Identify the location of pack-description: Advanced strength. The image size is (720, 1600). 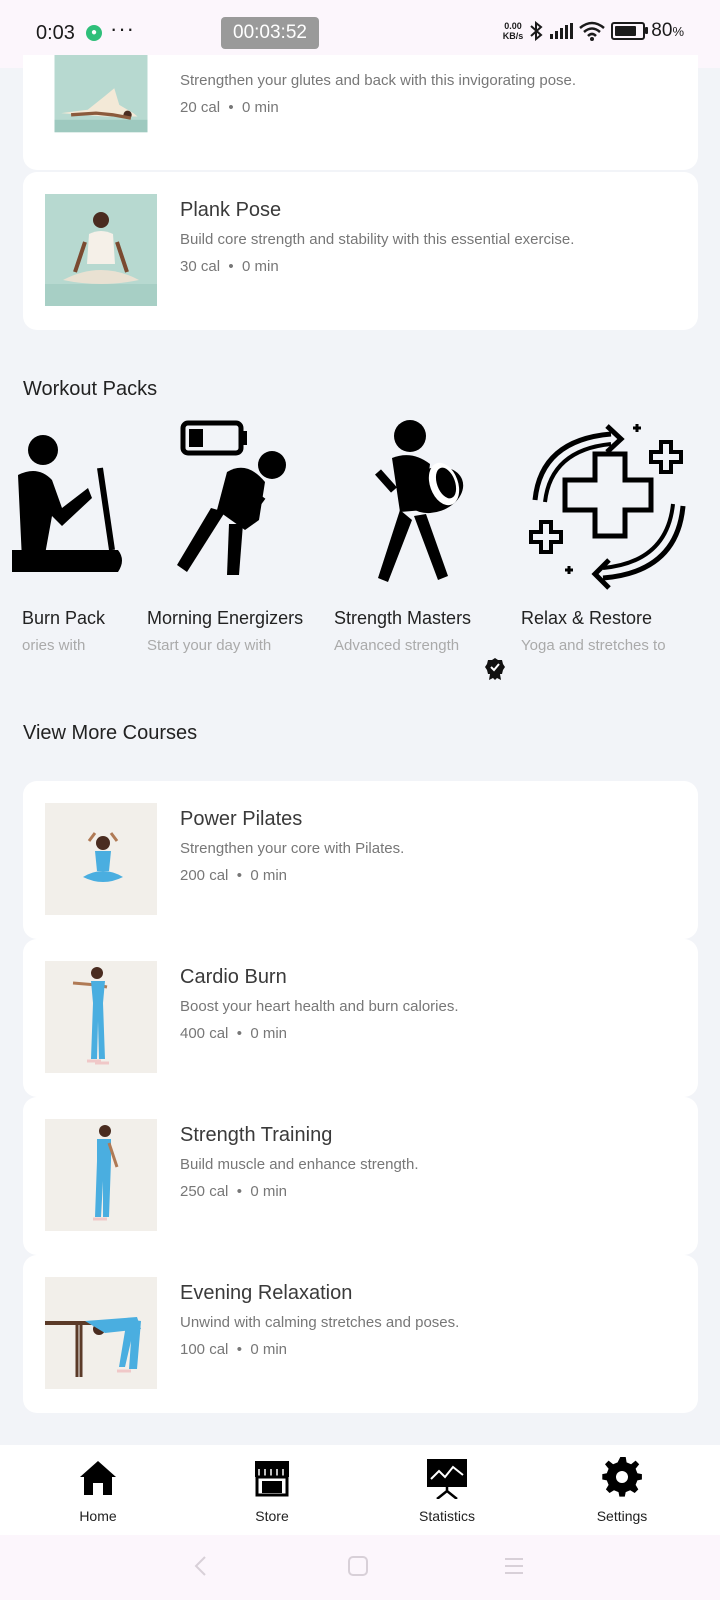
(397, 645).